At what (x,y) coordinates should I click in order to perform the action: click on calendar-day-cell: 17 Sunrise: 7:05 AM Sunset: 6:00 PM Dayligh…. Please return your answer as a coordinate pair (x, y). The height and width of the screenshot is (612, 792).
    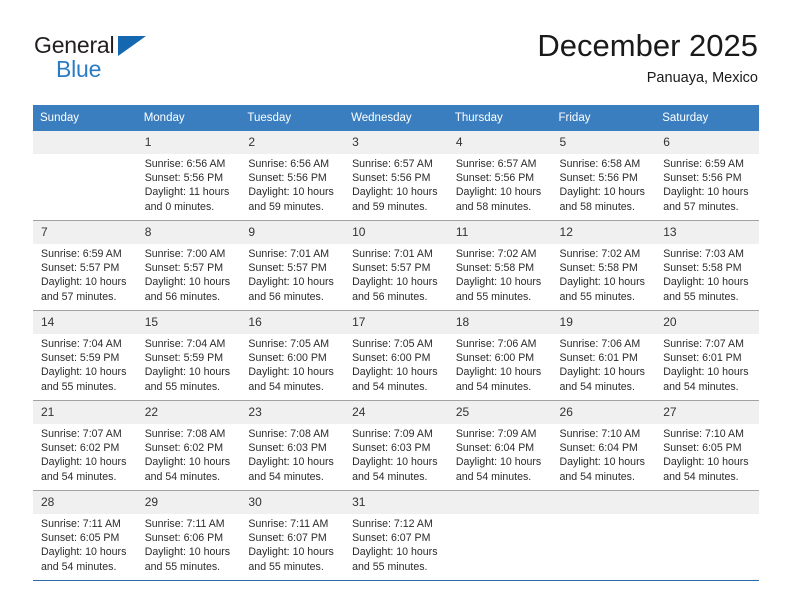
    Looking at the image, I should click on (396, 355).